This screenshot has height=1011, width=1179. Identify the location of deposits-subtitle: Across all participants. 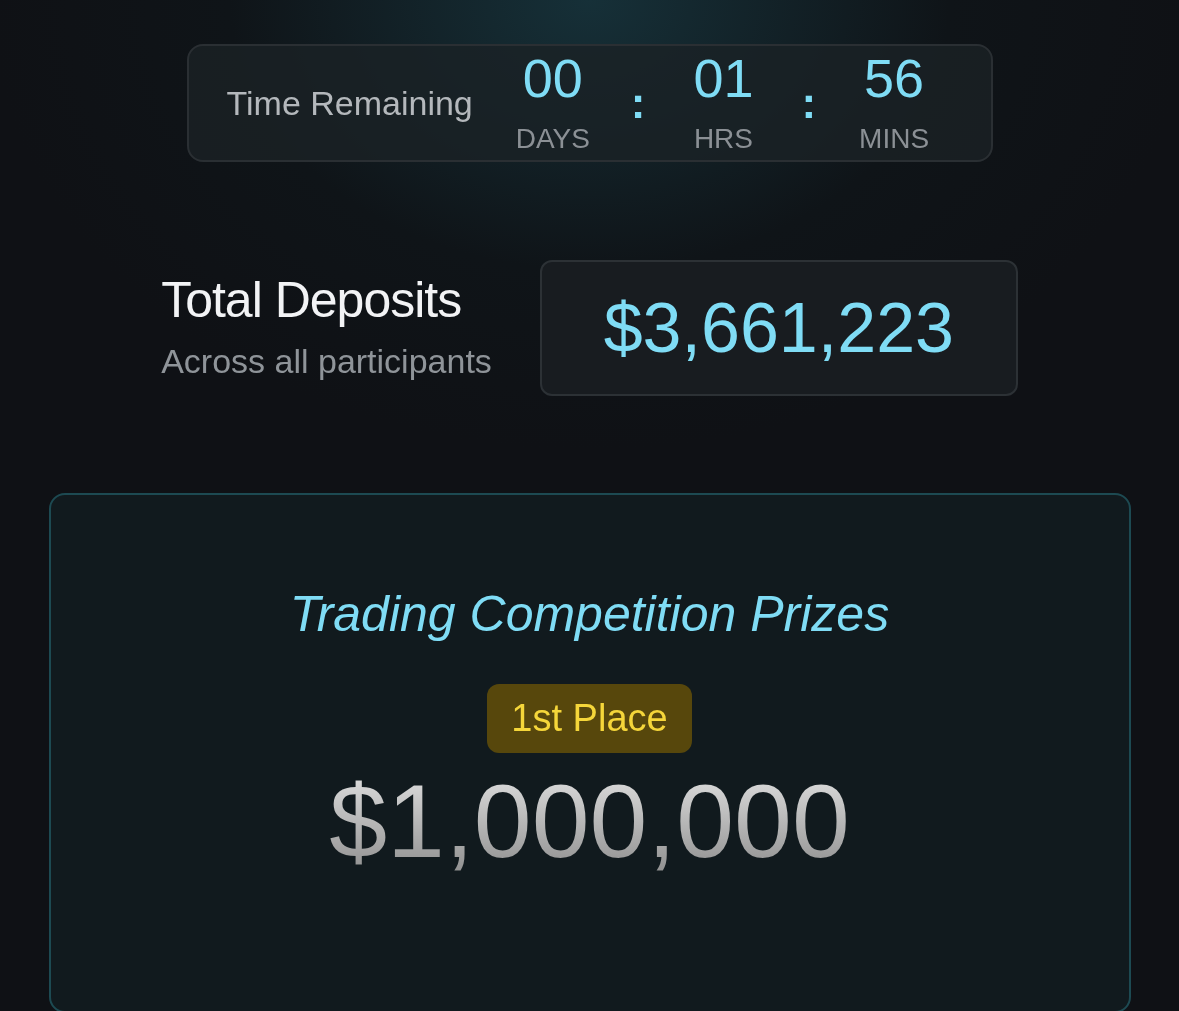
(326, 361).